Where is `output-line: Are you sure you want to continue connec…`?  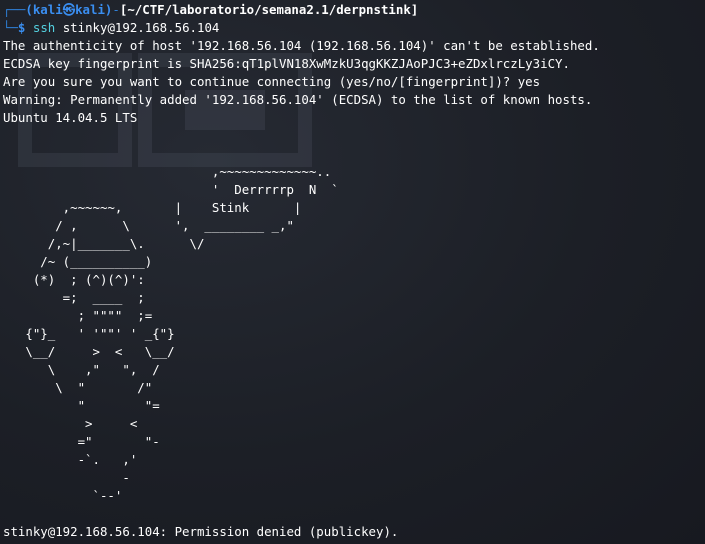
output-line: Are you sure you want to continue connec… is located at coordinates (272, 81).